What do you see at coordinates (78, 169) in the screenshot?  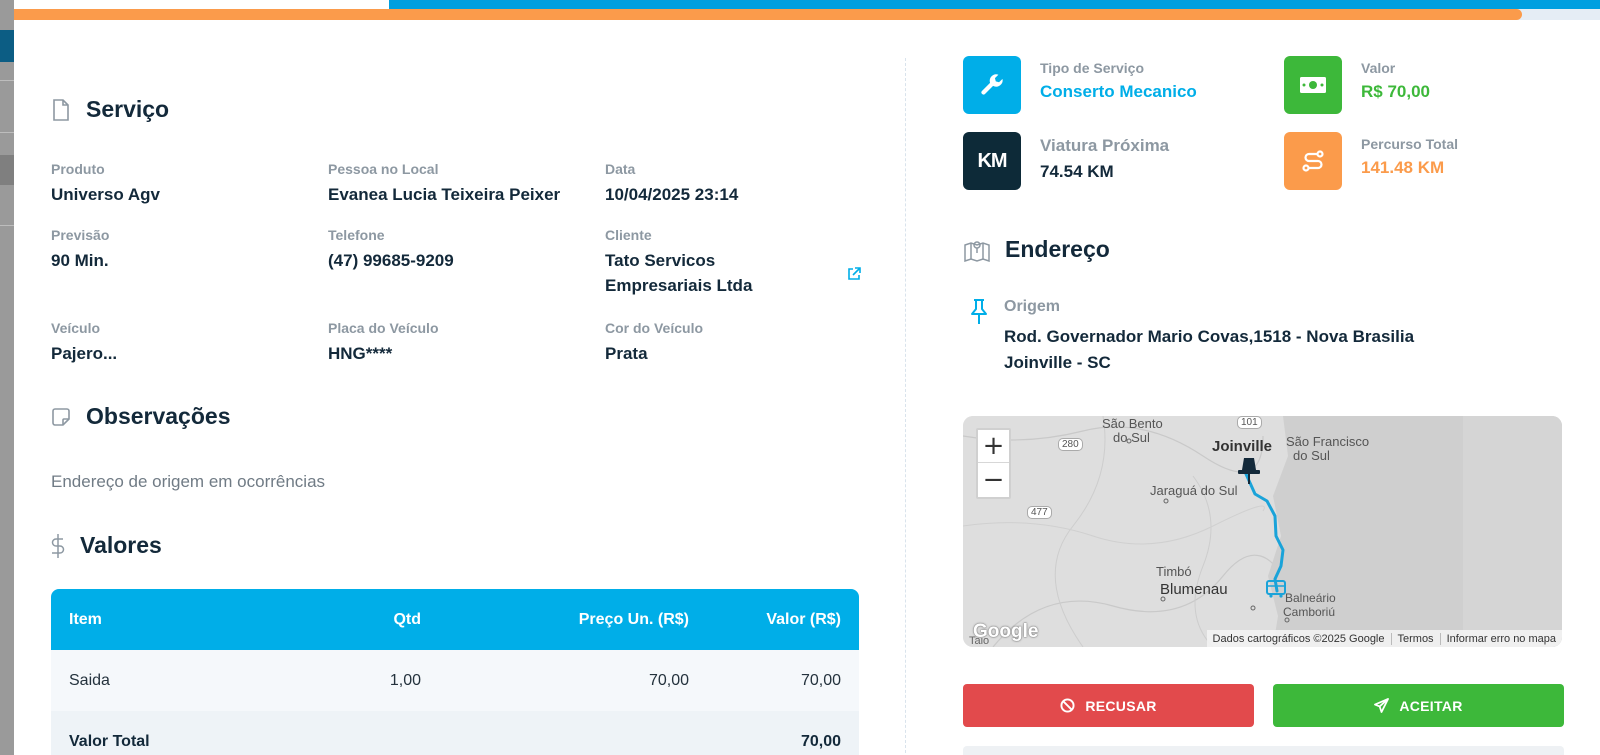 I see `field-label: Produto` at bounding box center [78, 169].